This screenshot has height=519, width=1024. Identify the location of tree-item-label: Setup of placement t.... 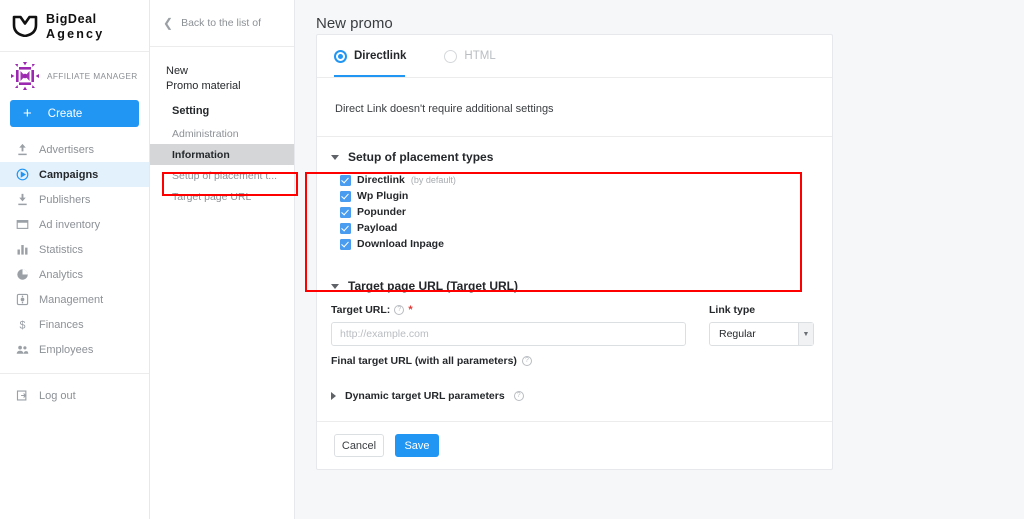
(225, 175).